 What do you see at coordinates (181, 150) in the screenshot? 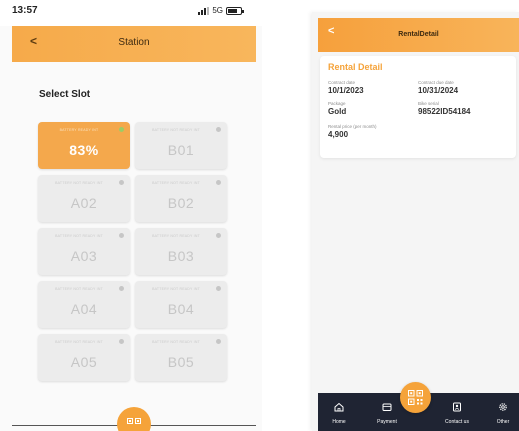
I see `slot-label: B01` at bounding box center [181, 150].